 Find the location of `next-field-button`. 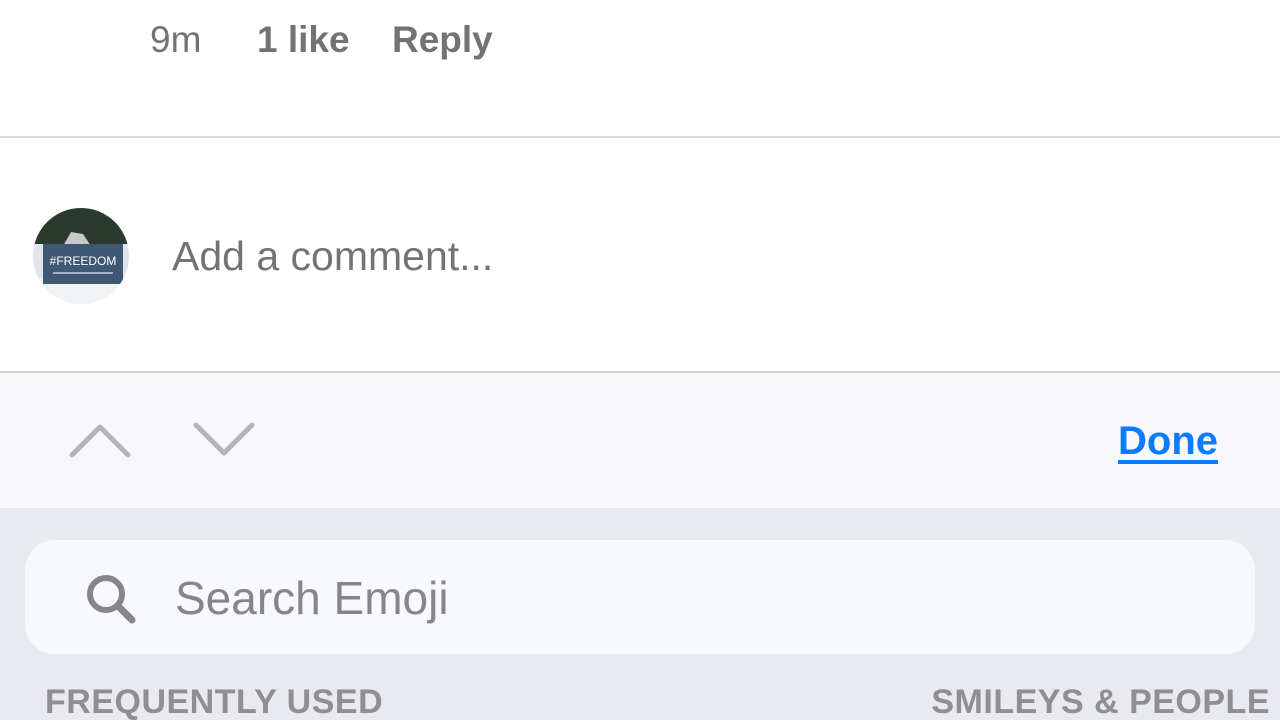

next-field-button is located at coordinates (224, 439).